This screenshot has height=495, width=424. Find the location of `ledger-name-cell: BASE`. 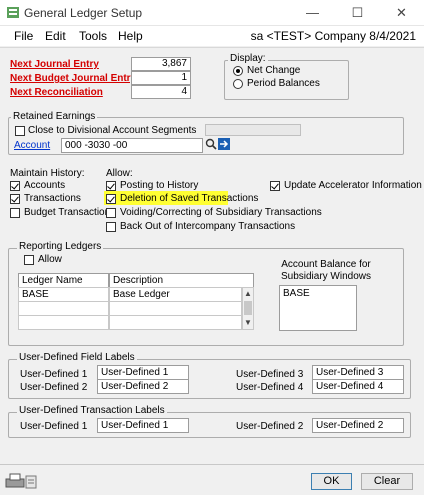

ledger-name-cell: BASE is located at coordinates (63, 294).